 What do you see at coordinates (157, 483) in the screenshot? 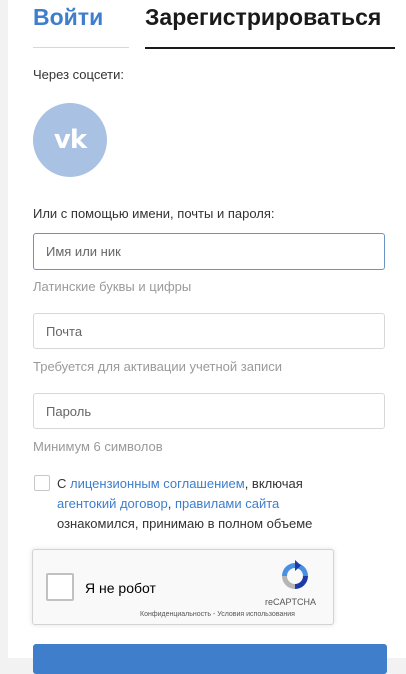
I see `license-agreement-link: лицензионным соглашением` at bounding box center [157, 483].